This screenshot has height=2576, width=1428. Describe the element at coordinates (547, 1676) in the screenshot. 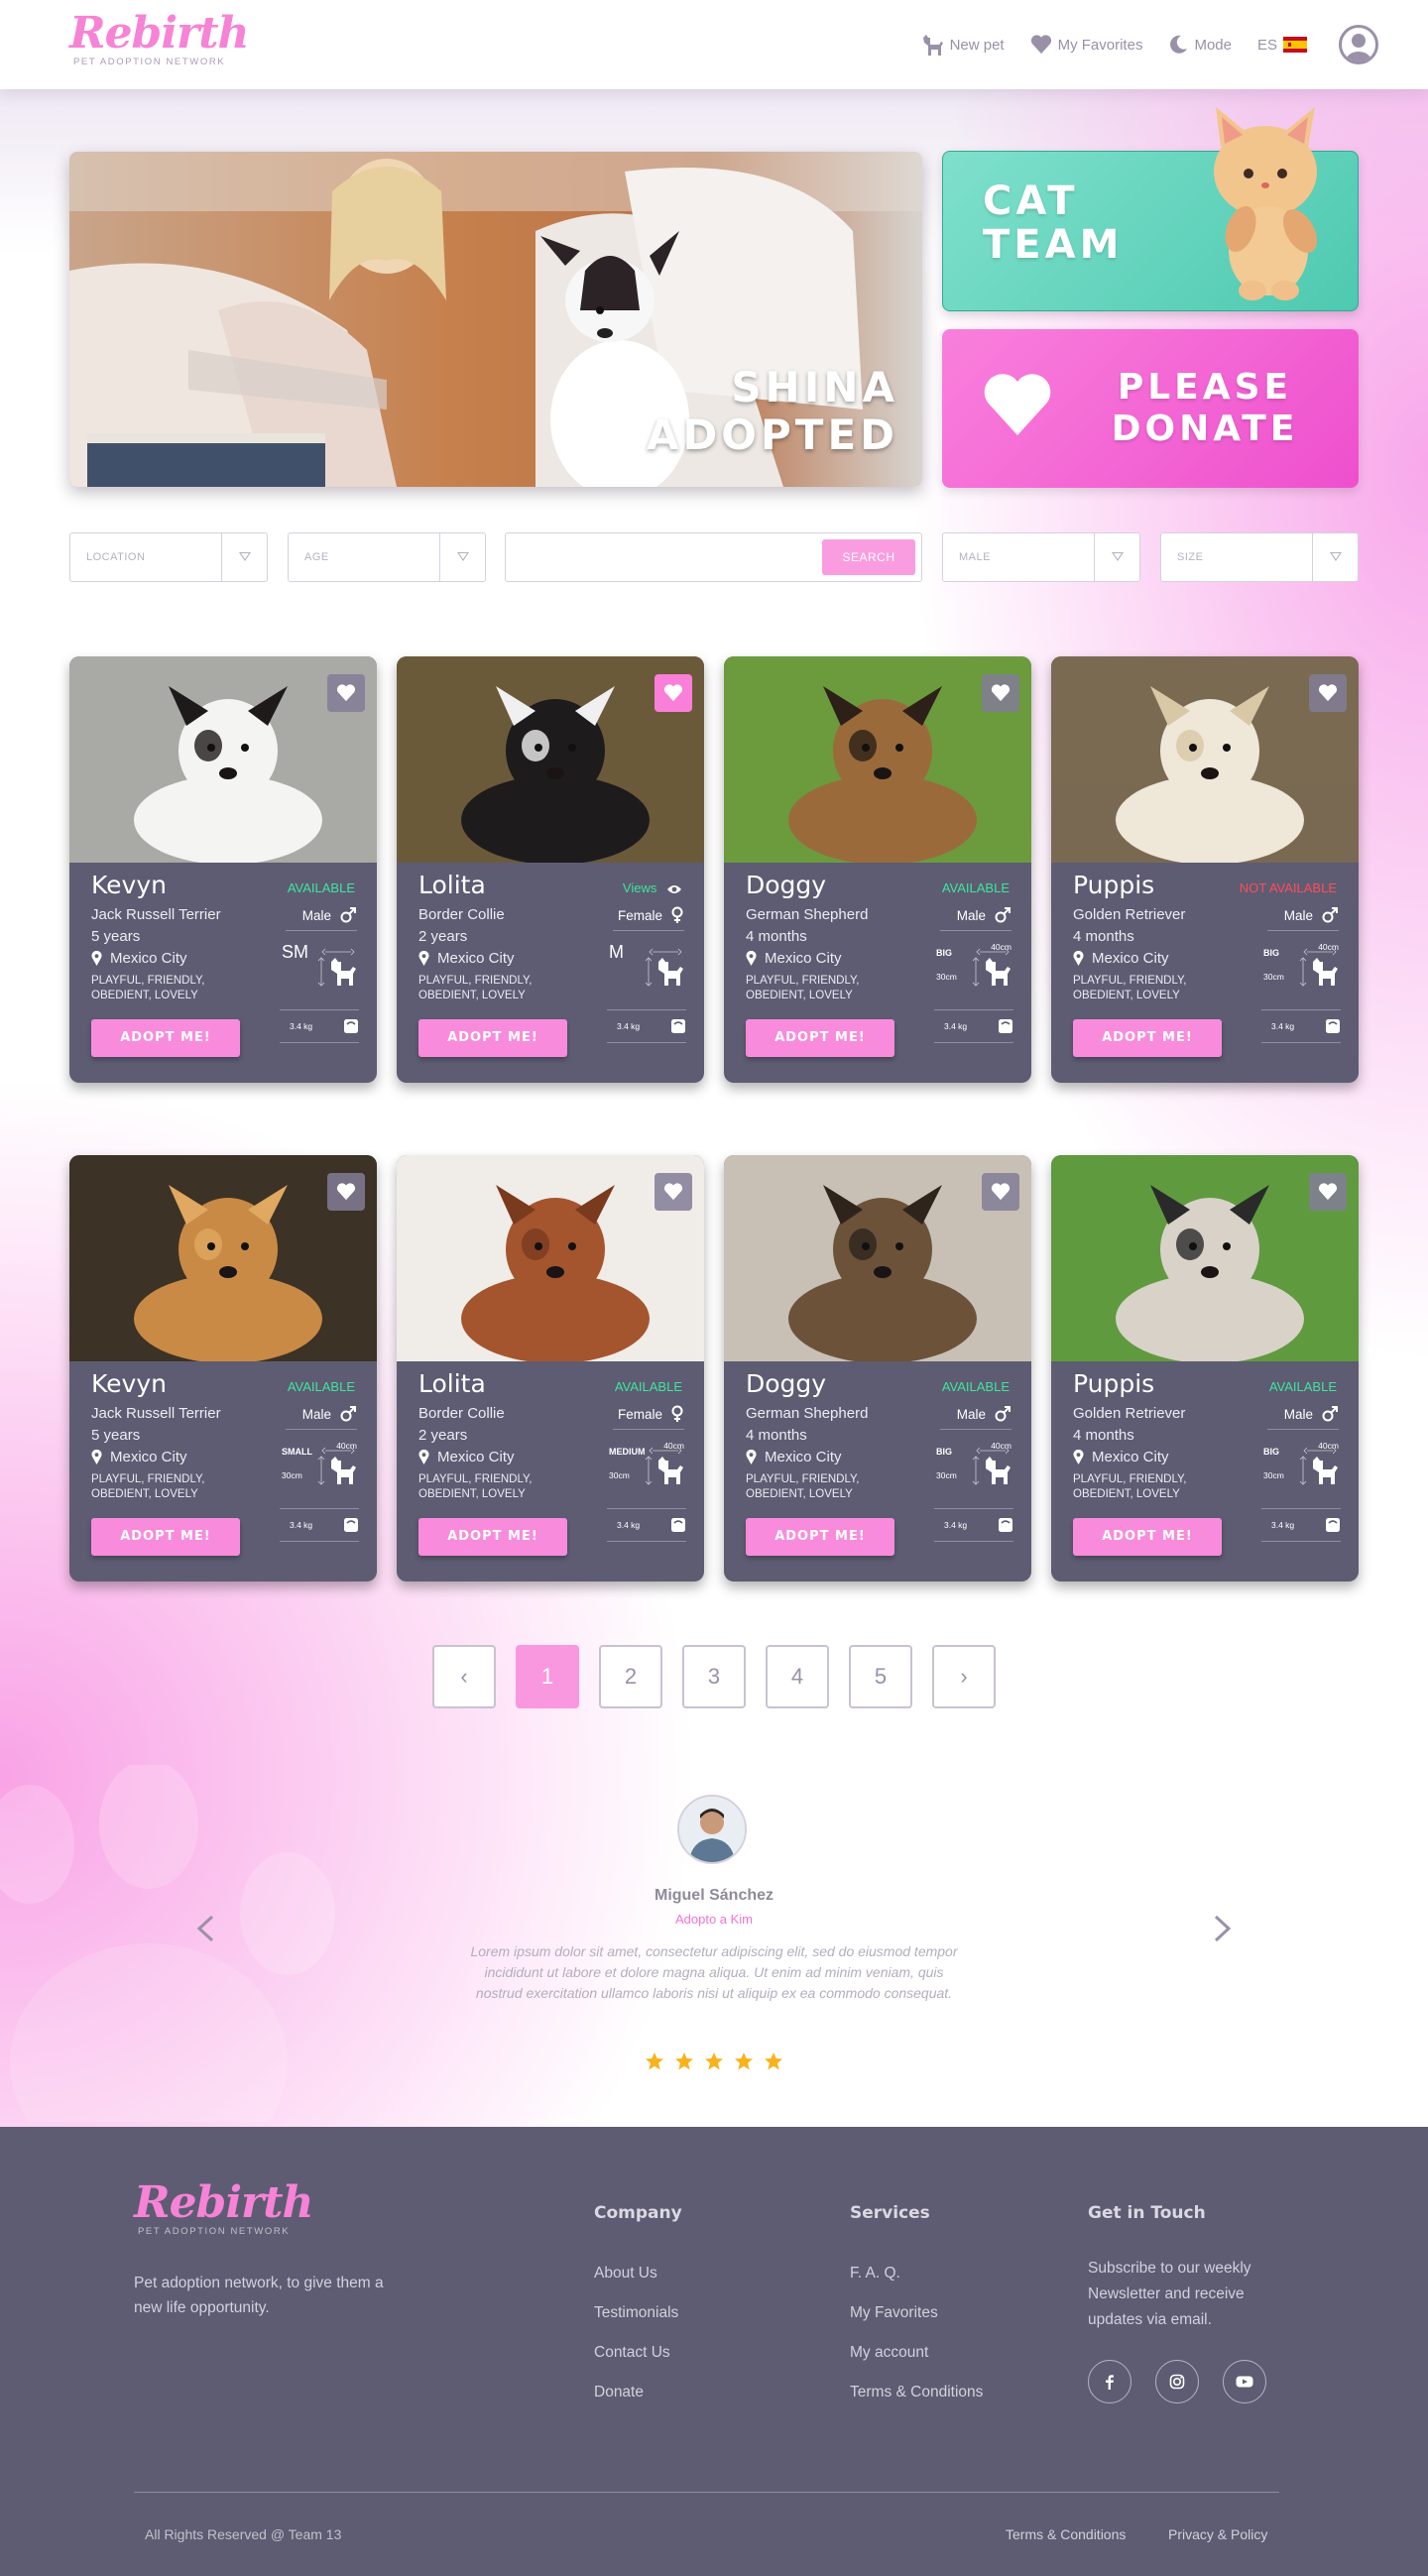

I see `pagination-page-1: 1` at that location.